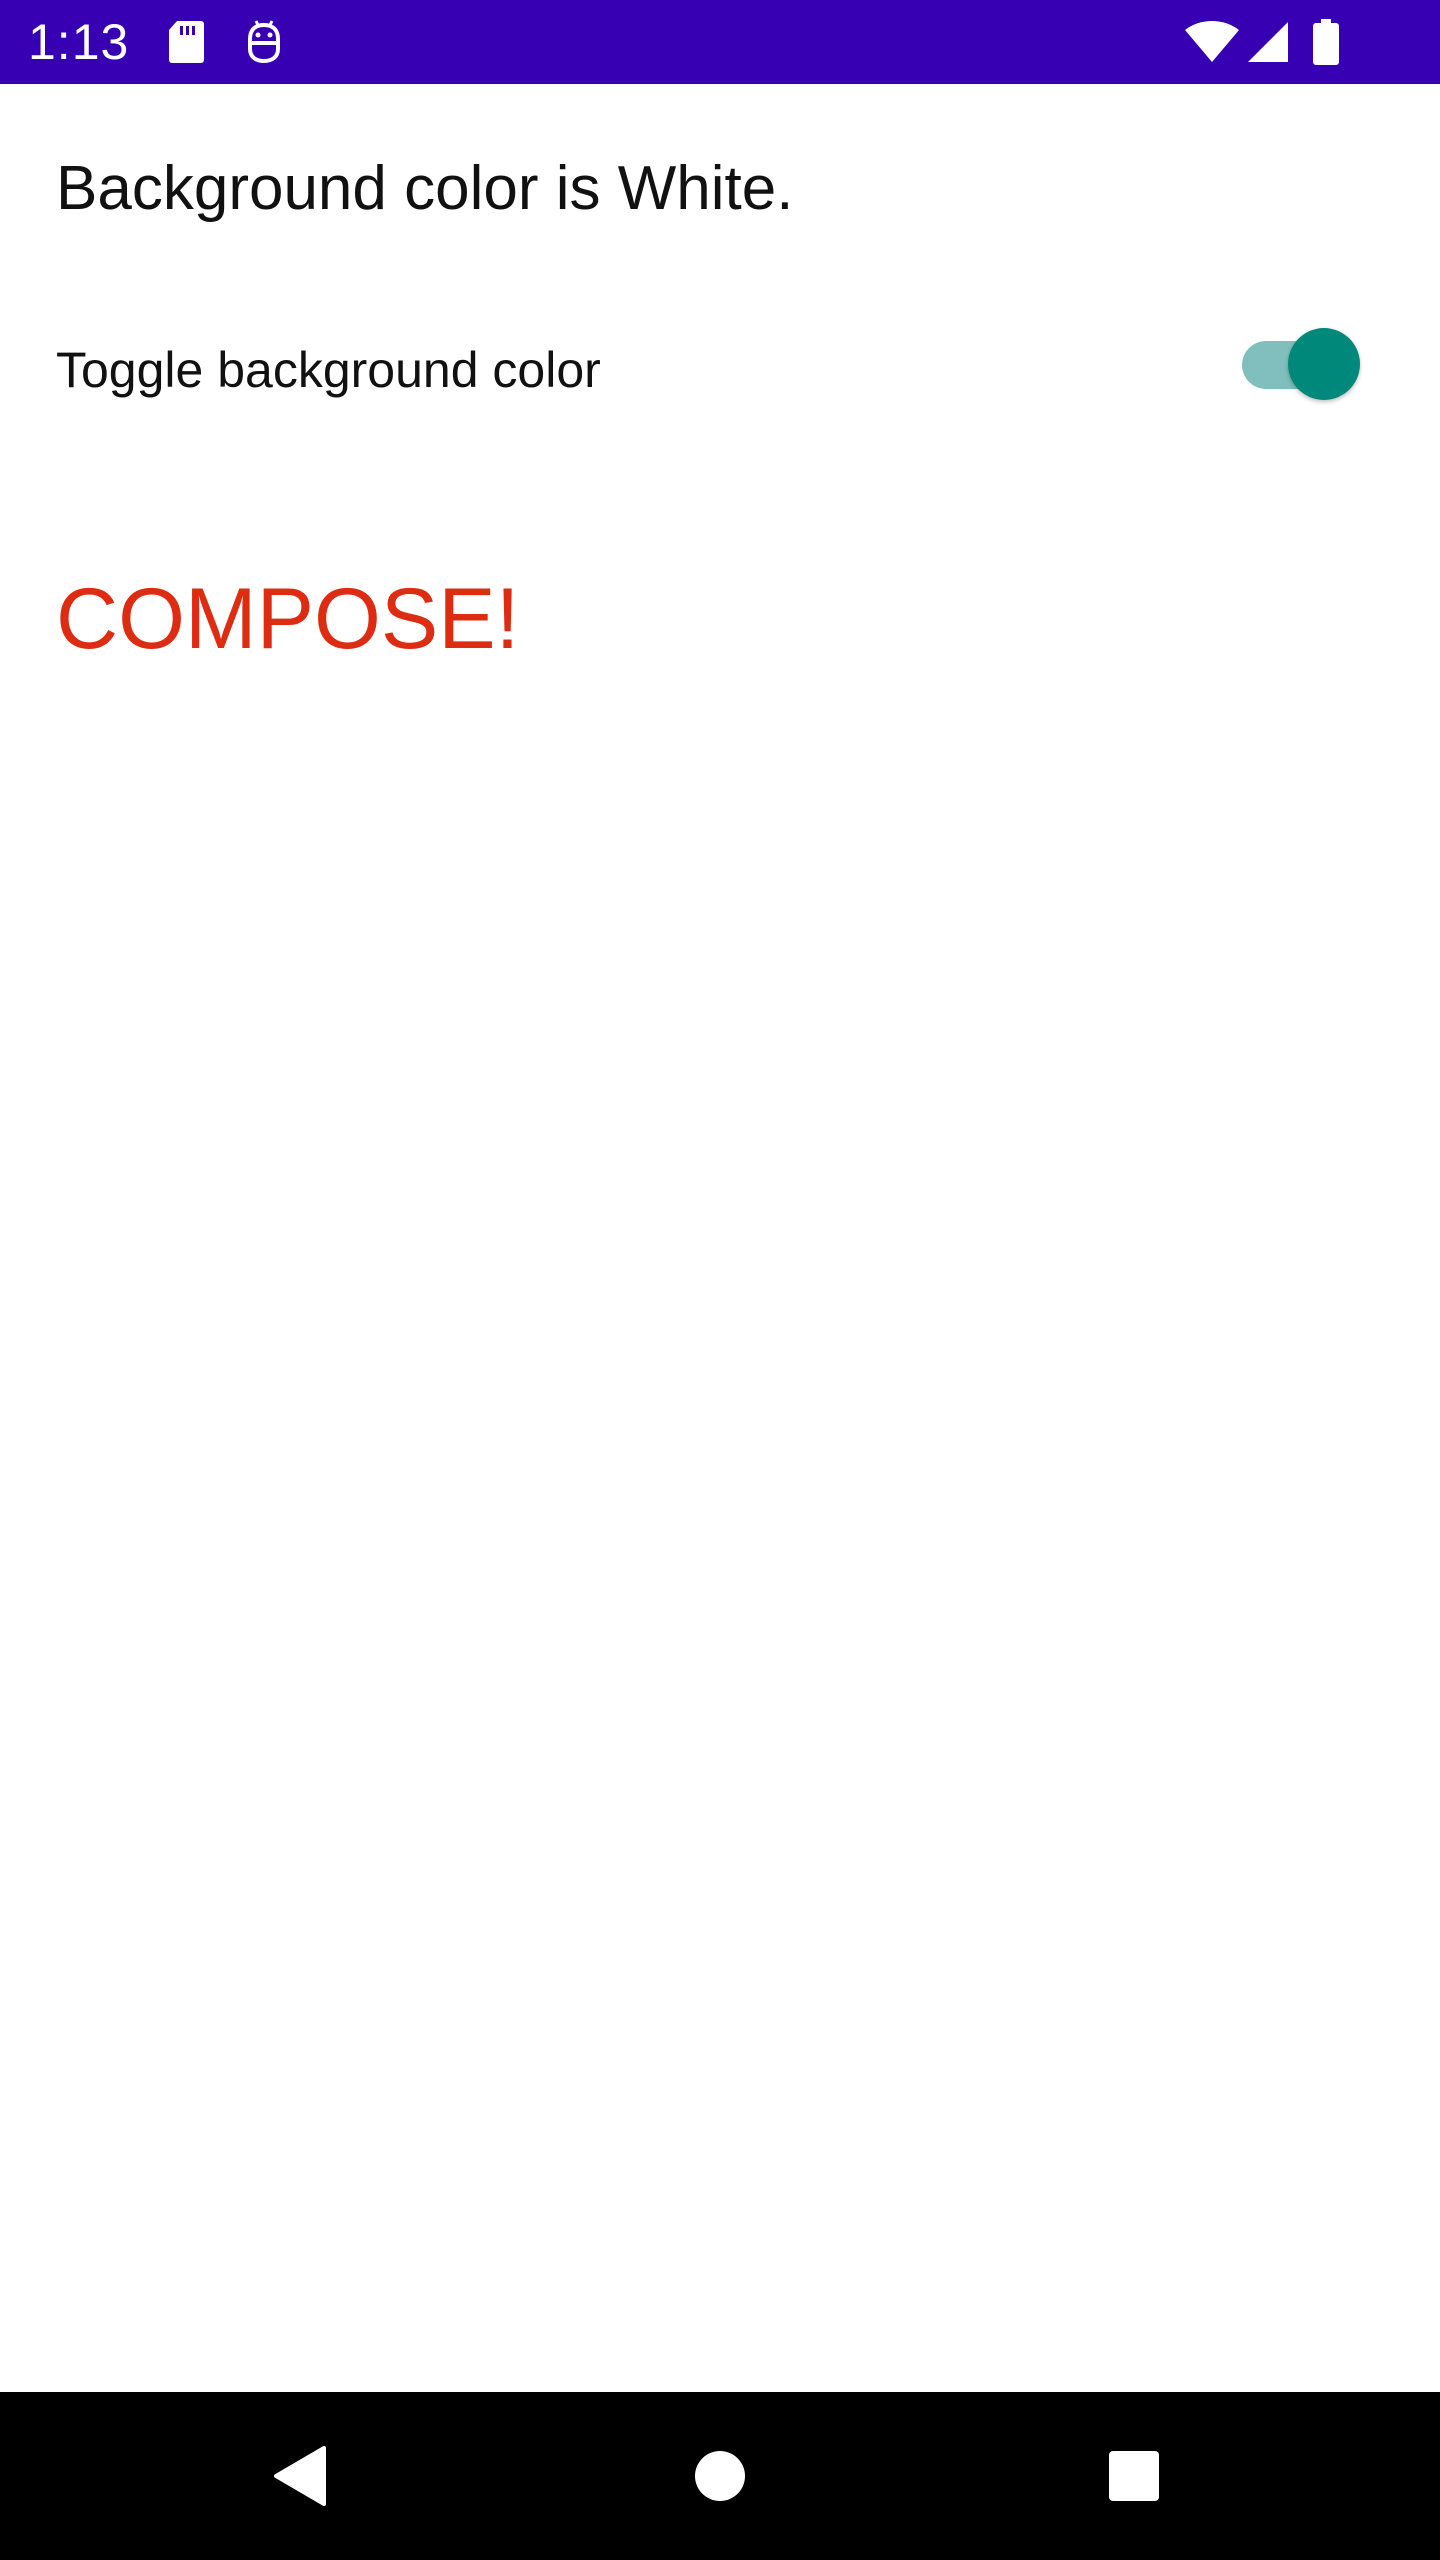 Image resolution: width=1440 pixels, height=2560 pixels. I want to click on switch-thumb, so click(1324, 364).